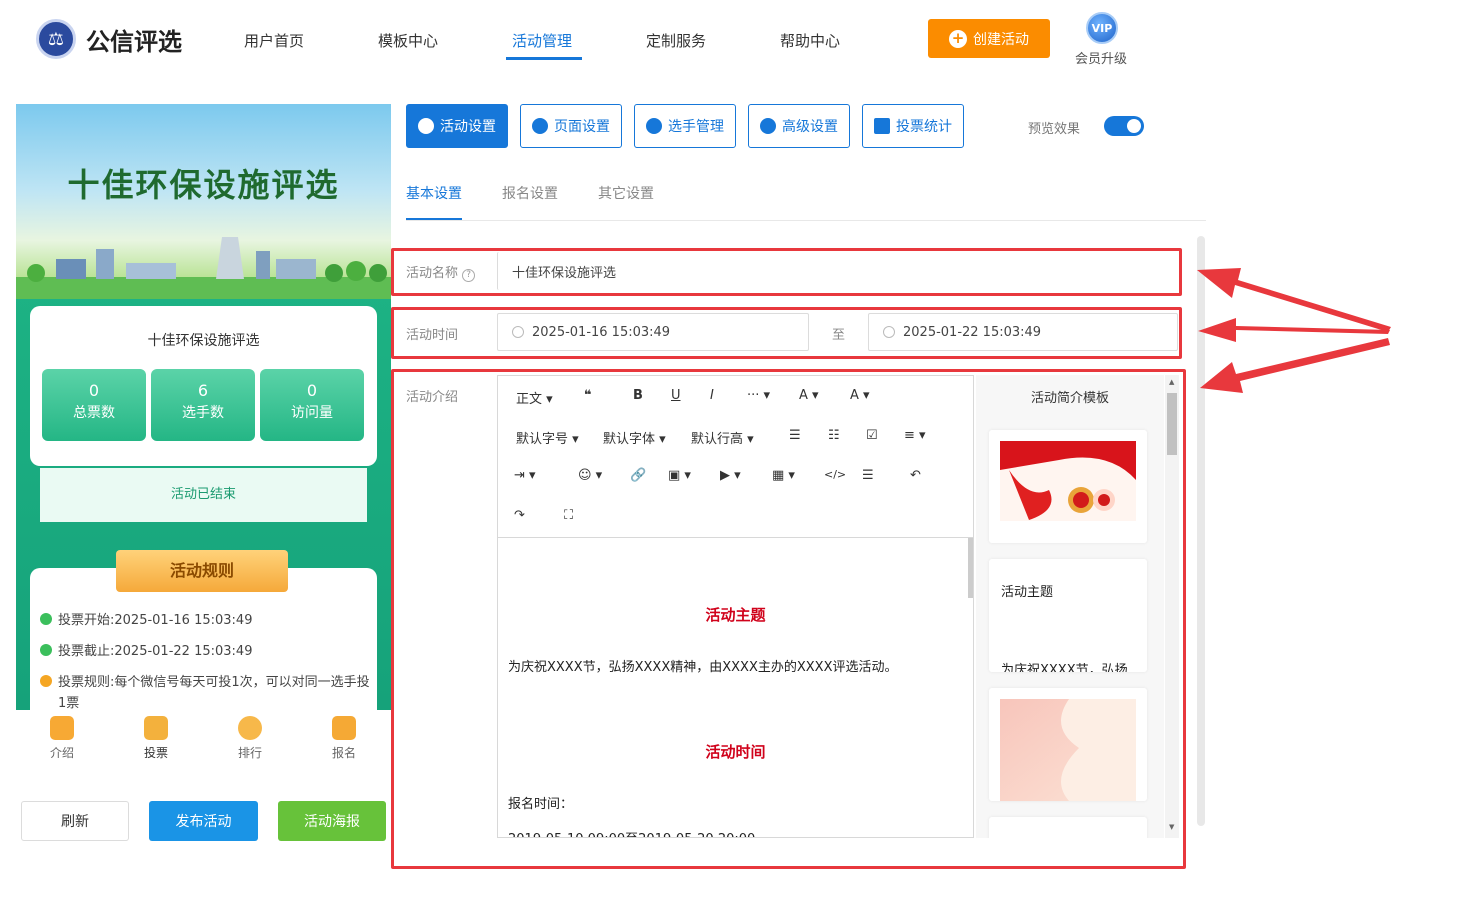  Describe the element at coordinates (1054, 129) in the screenshot. I see `preview-toggle-label: 预览效果` at that location.